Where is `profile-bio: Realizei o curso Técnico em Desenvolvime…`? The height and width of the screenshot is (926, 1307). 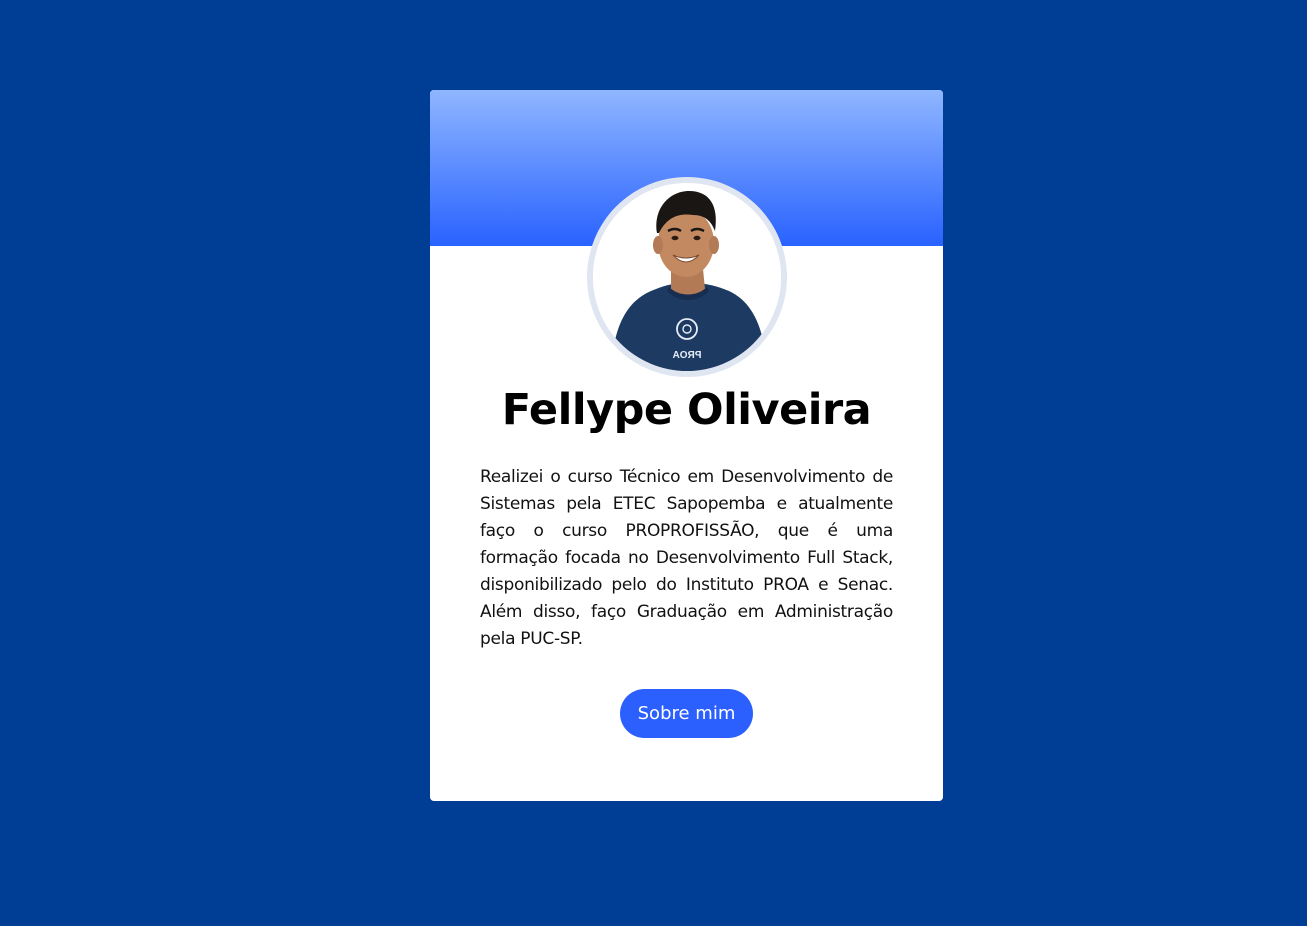
profile-bio: Realizei o curso Técnico em Desenvolvime… is located at coordinates (686, 558).